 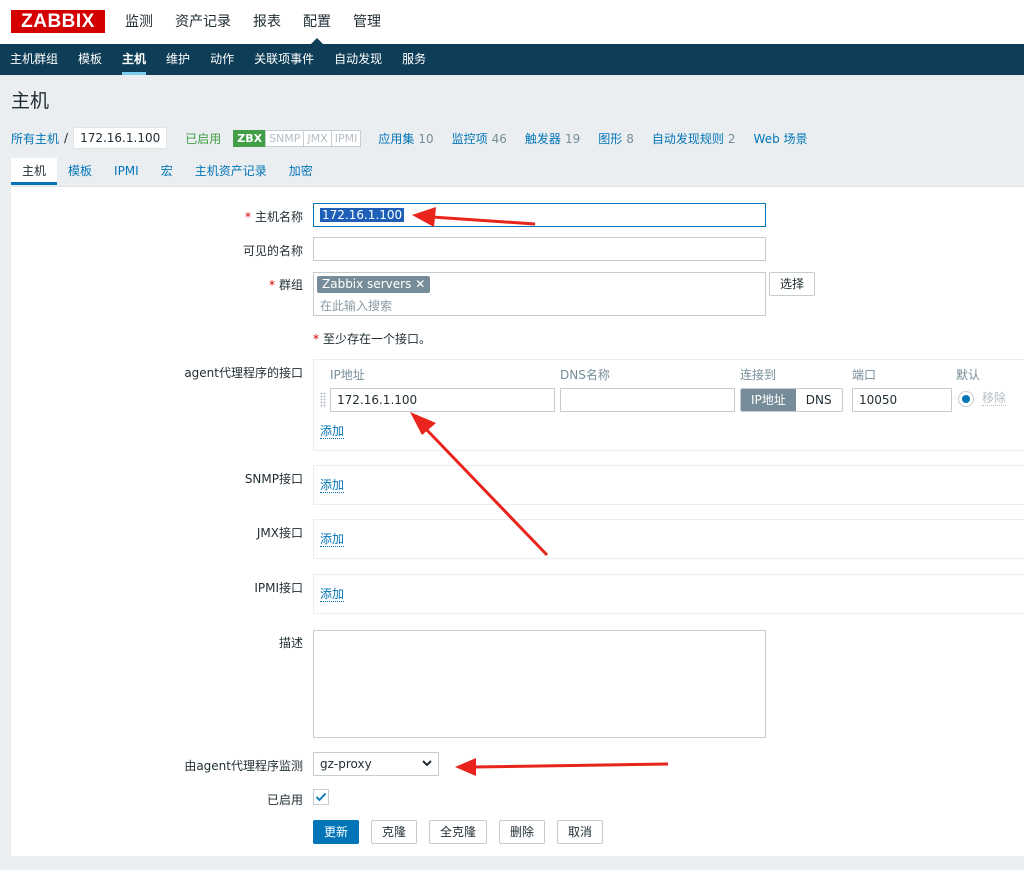 I want to click on main-menu: 监测 资产记录 报表 配置 管理, so click(x=253, y=22).